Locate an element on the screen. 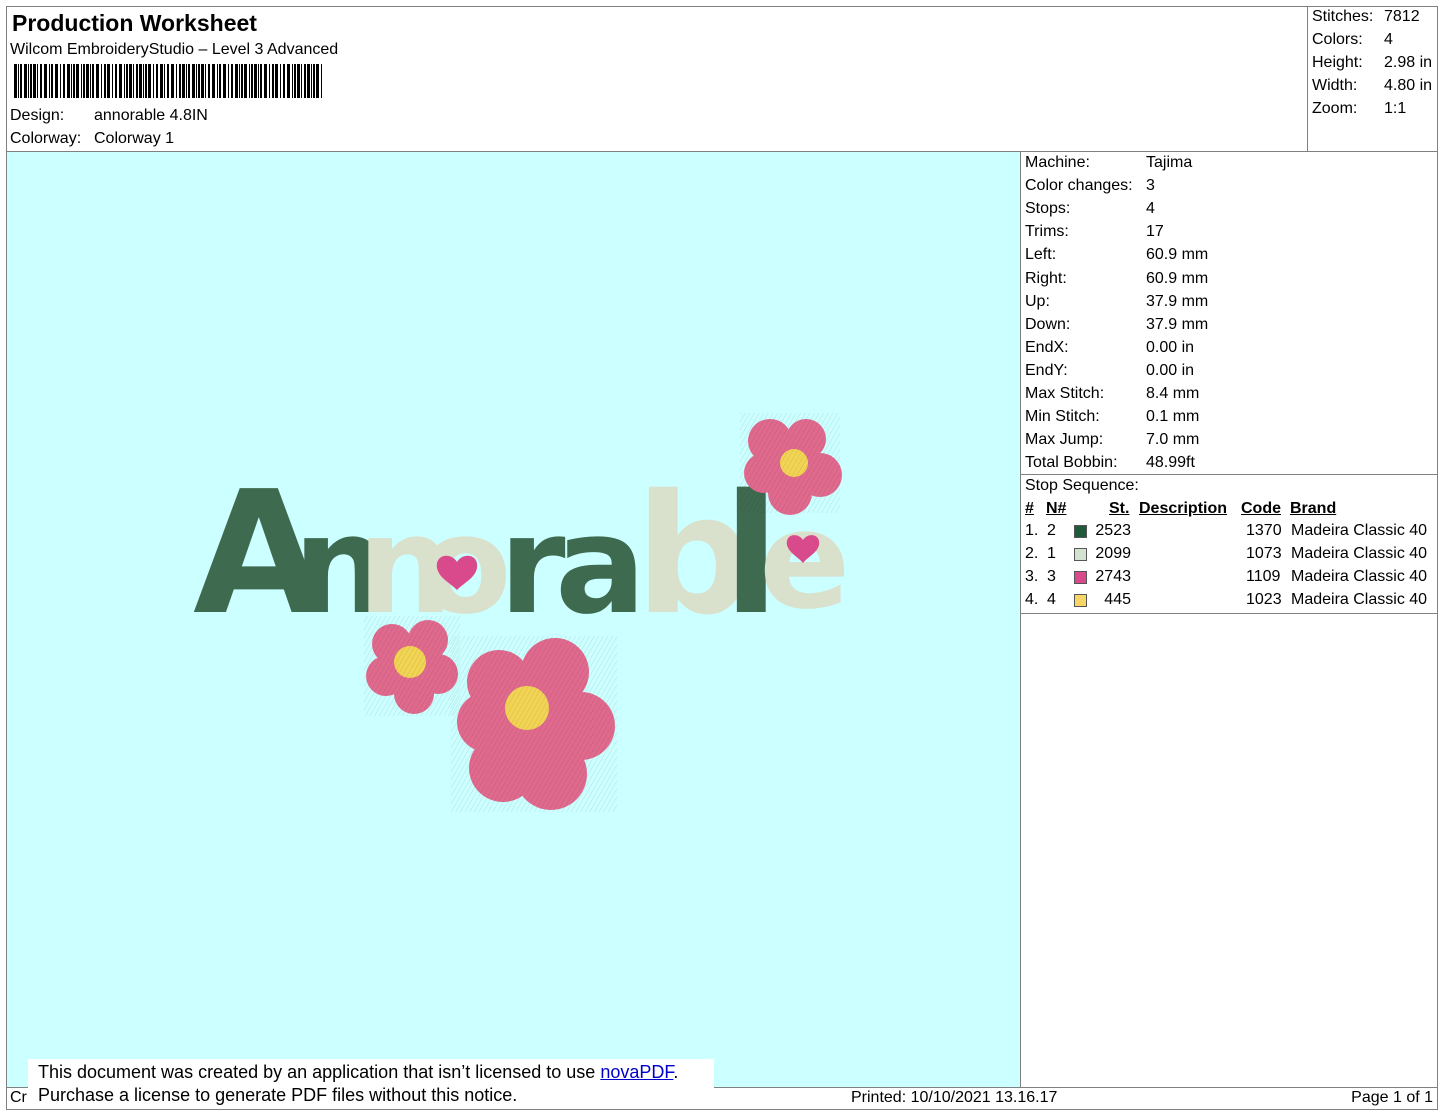  stop-cell-st: 2099 is located at coordinates (1113, 553).